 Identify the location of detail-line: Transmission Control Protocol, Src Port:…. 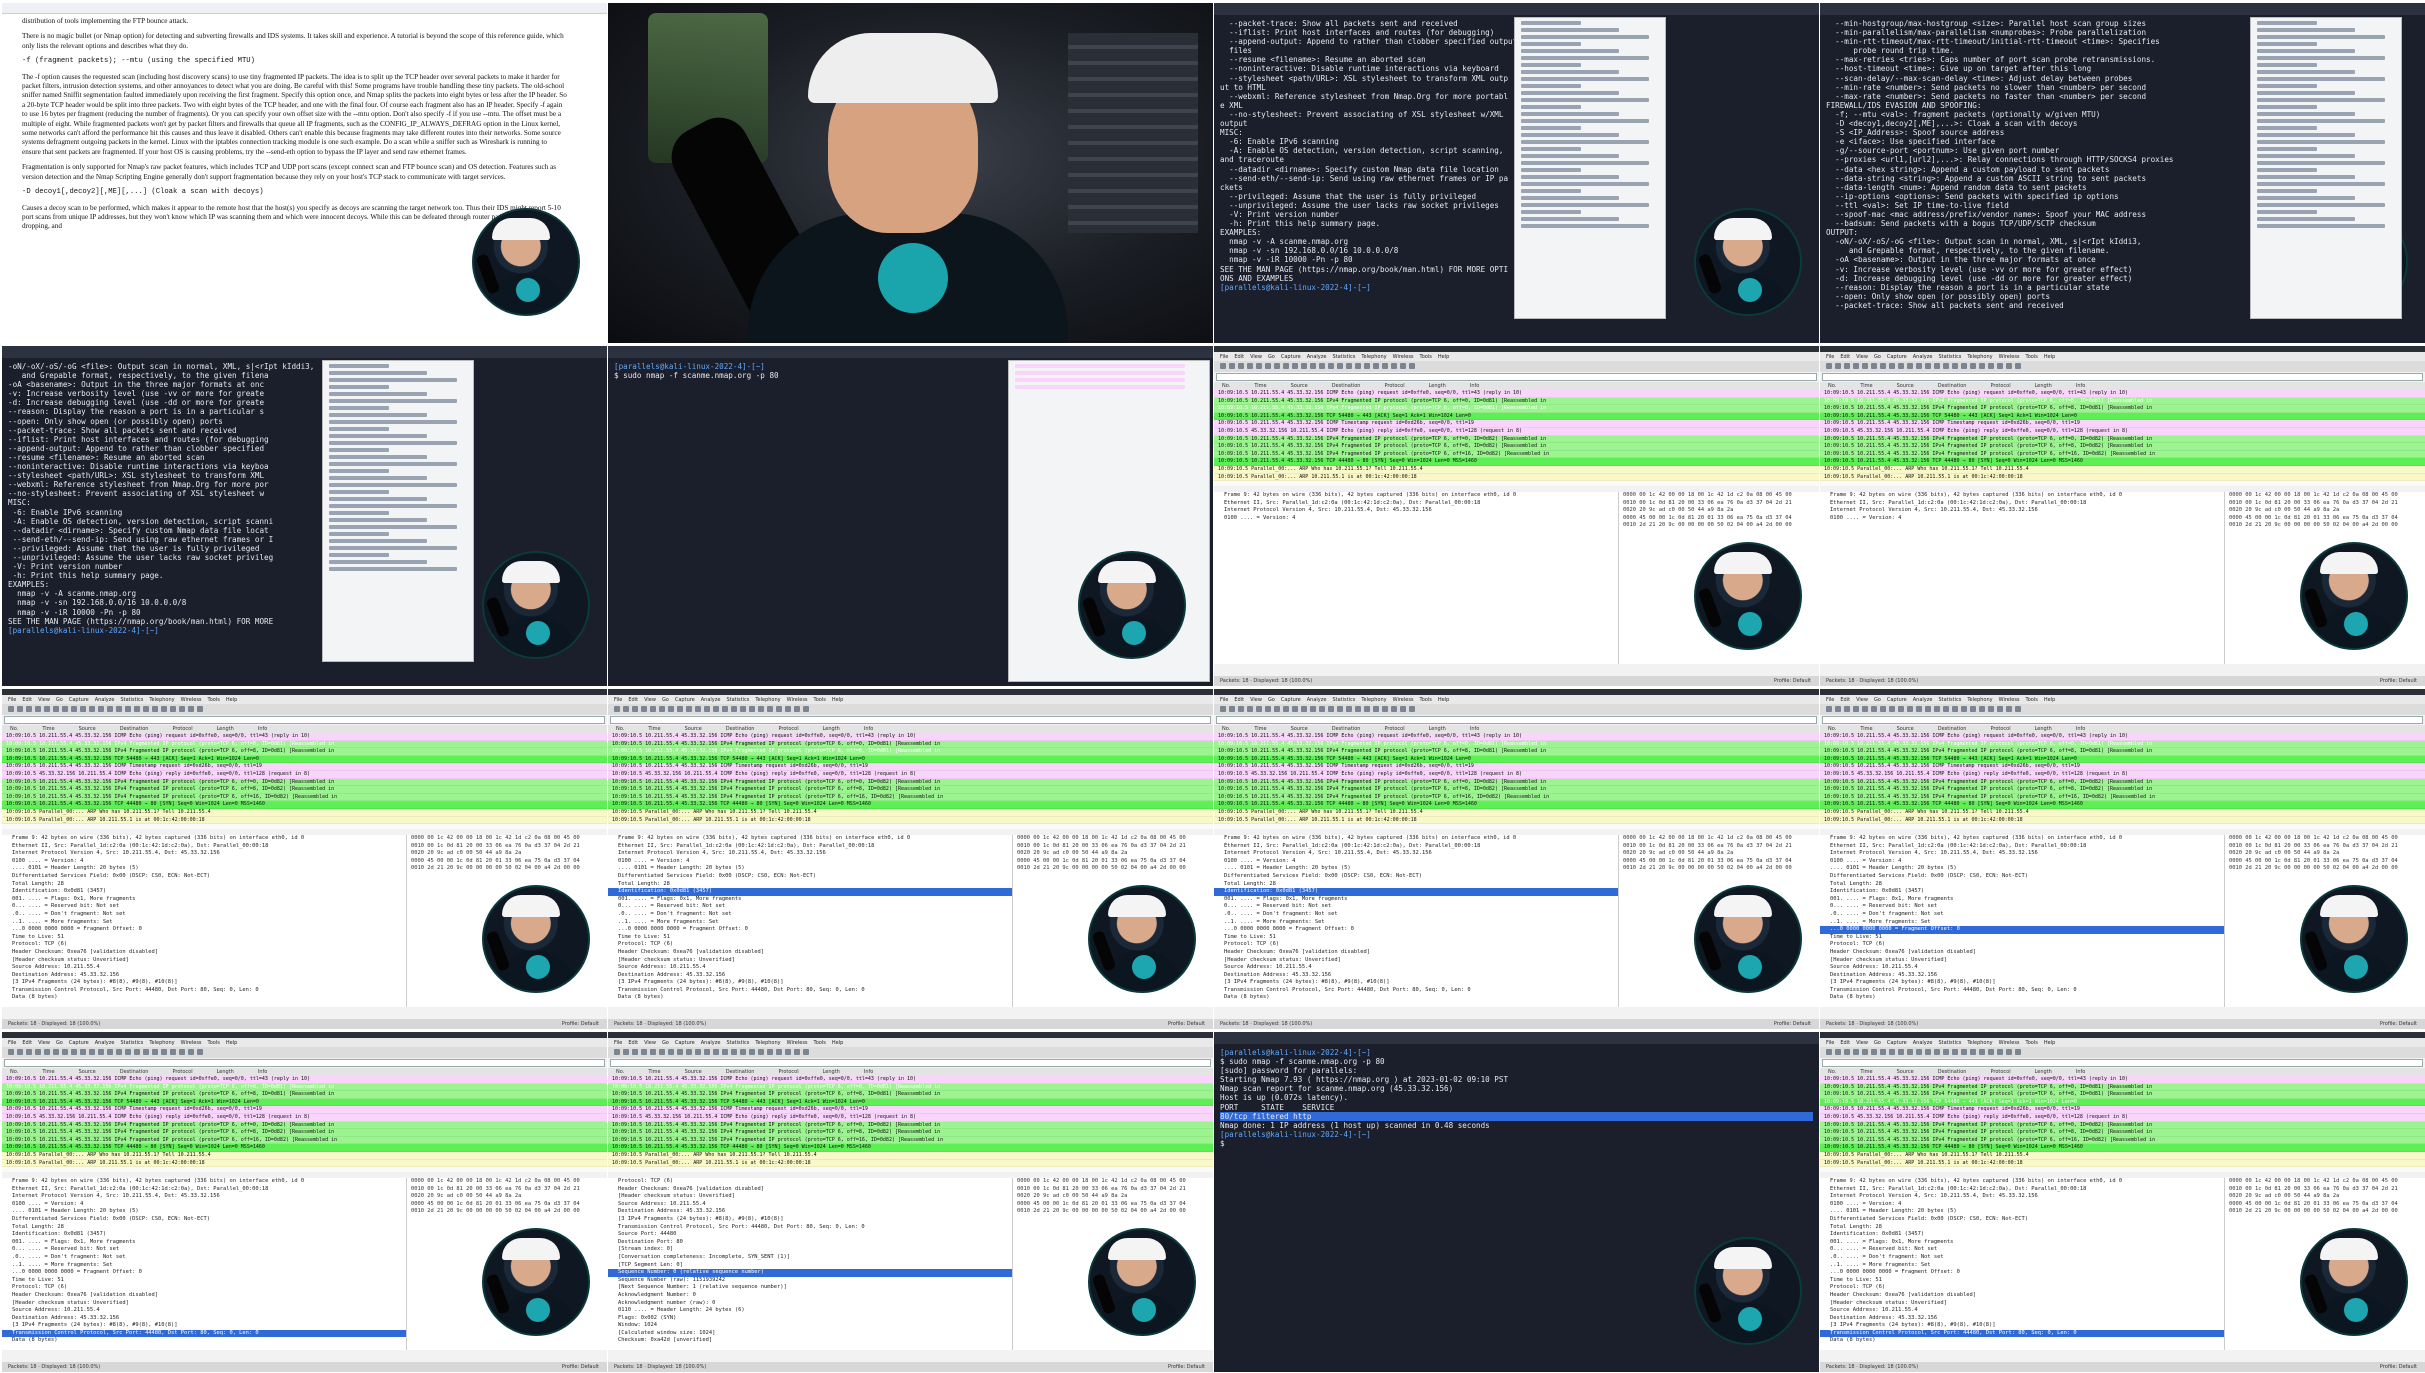
(204, 991).